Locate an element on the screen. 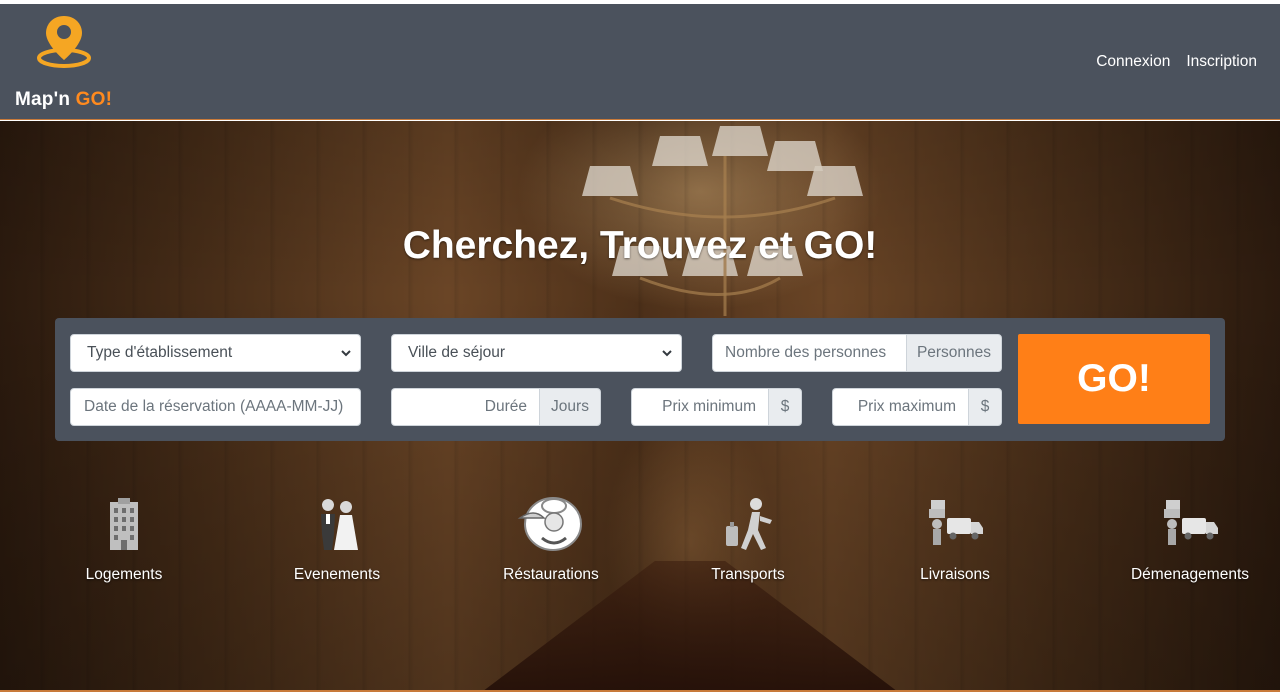  persons-input: Nombre des personnes is located at coordinates (809, 353).